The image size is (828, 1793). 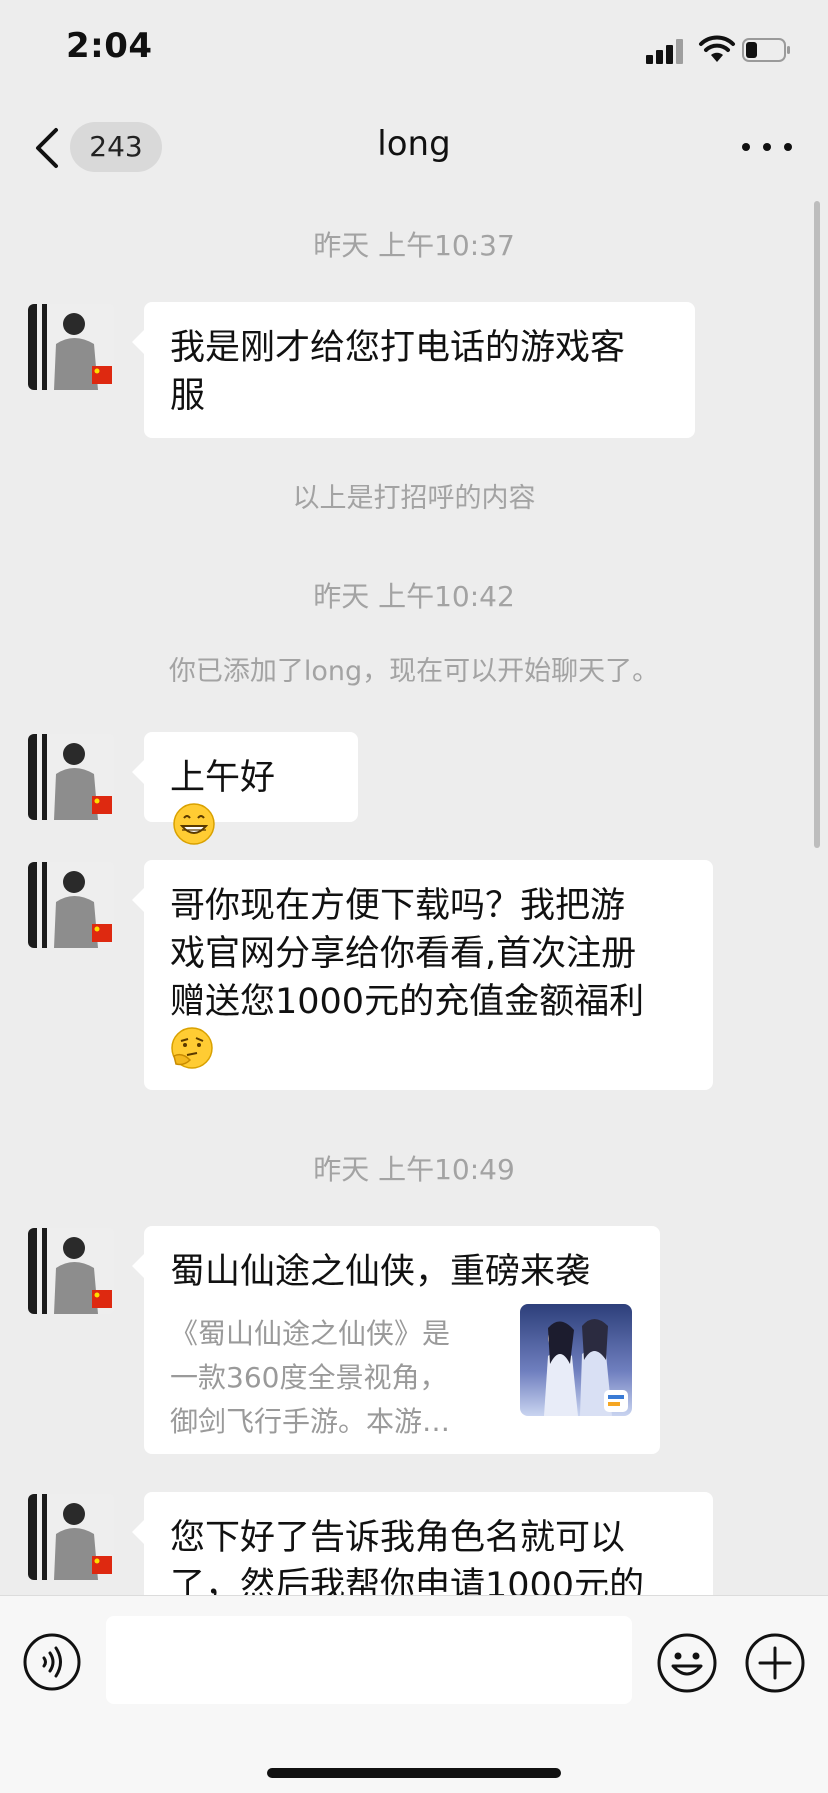 I want to click on message-line: 戏官网分享给你看看,首次注册, so click(x=403, y=954).